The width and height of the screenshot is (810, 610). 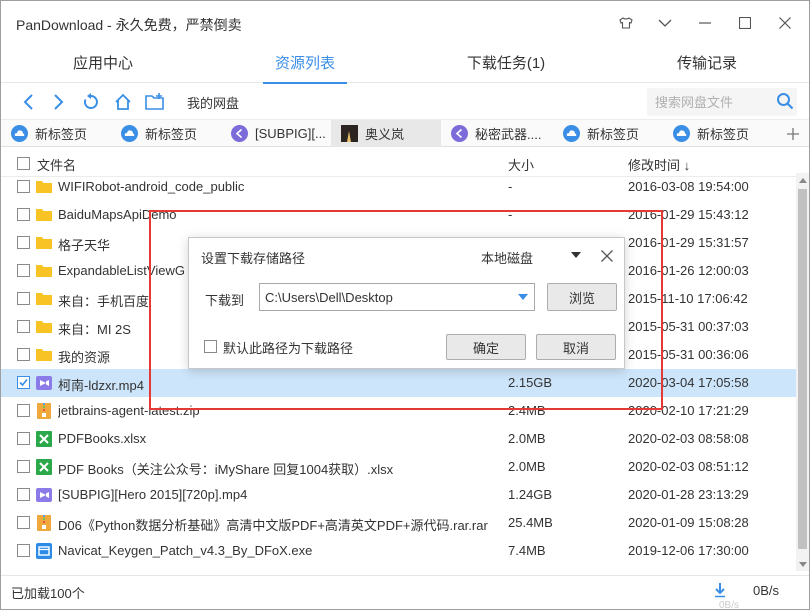 I want to click on checkmark-icon, so click(x=23, y=382).